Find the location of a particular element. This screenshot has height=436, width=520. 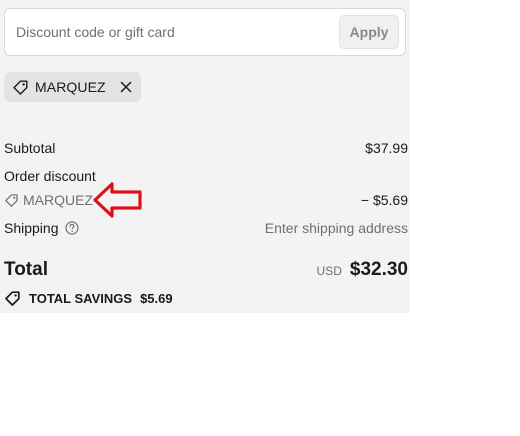

applied-discount-chip: MARQUEZ is located at coordinates (72, 87).